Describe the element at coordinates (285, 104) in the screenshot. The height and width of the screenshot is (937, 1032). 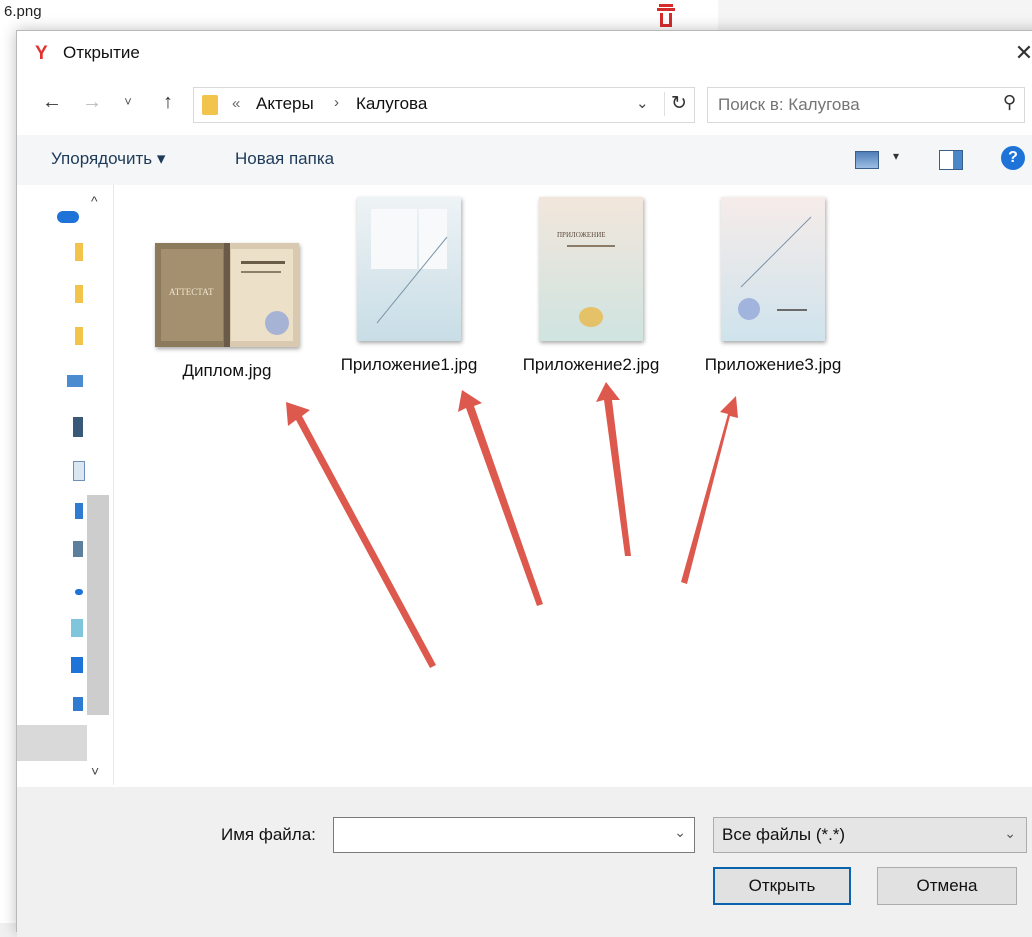
I see `breadcrumb-actors: Актеры` at that location.